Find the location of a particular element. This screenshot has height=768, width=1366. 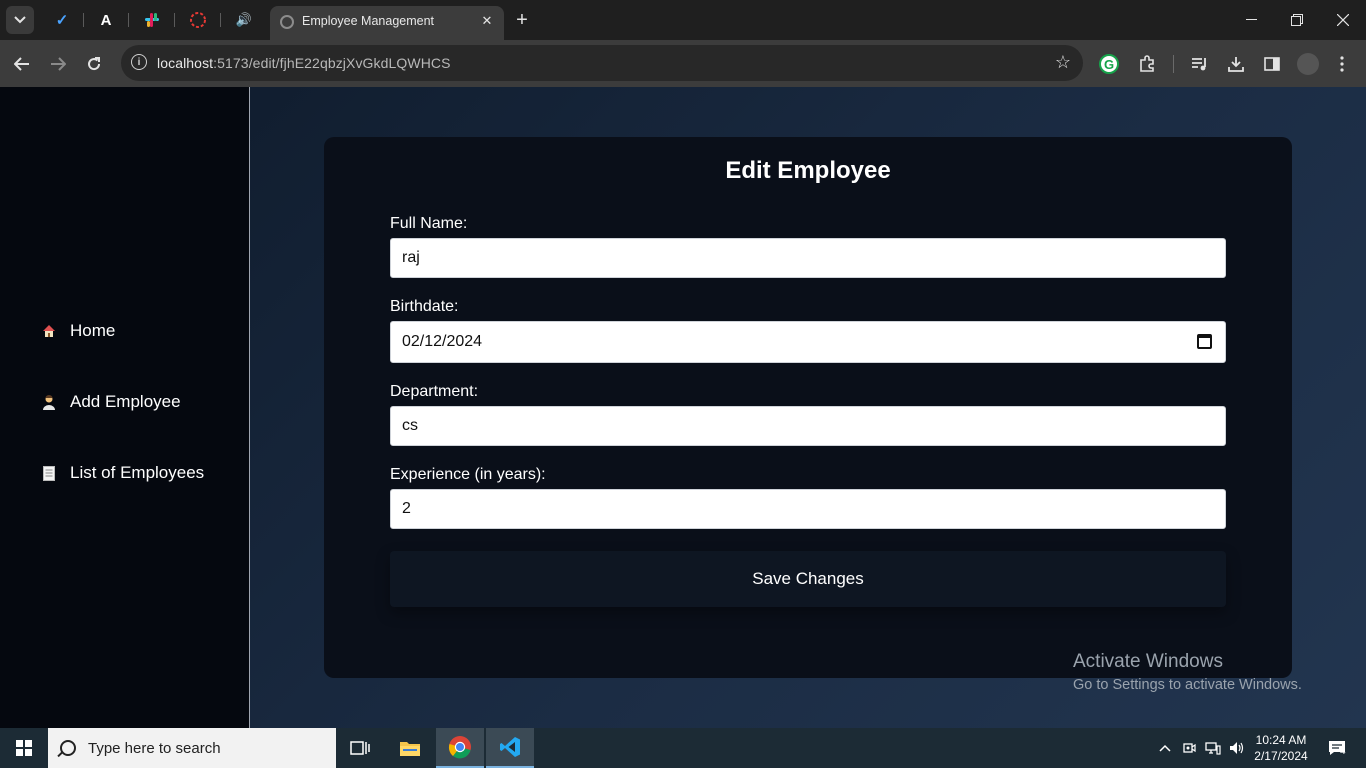

toolbar-separator is located at coordinates (1173, 64).